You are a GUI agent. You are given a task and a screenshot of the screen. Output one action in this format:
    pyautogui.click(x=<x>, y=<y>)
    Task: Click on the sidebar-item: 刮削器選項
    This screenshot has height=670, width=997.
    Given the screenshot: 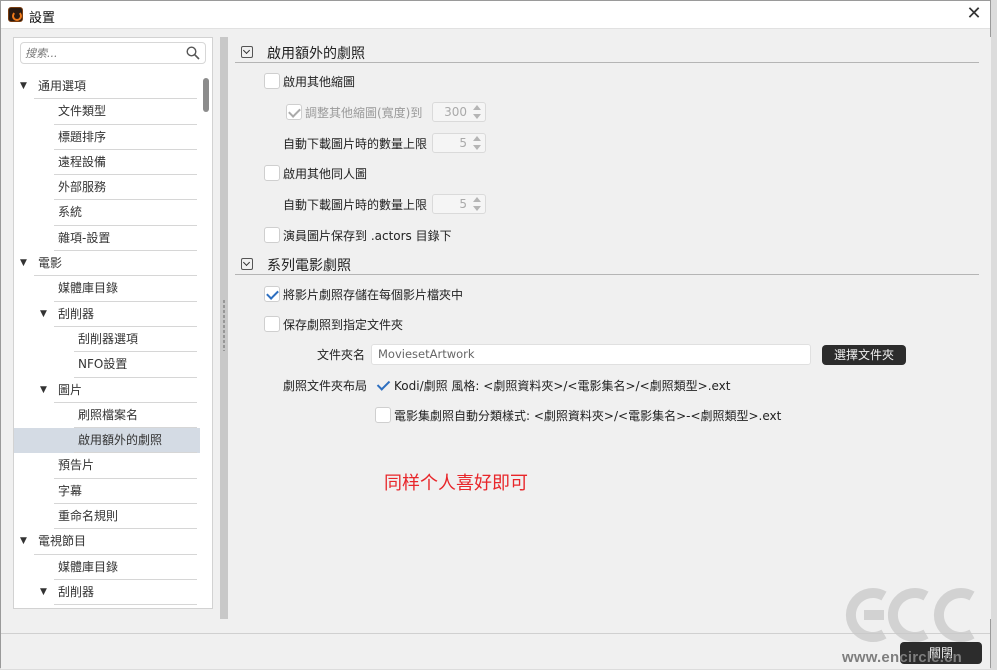 What is the action you would take?
    pyautogui.click(x=107, y=340)
    